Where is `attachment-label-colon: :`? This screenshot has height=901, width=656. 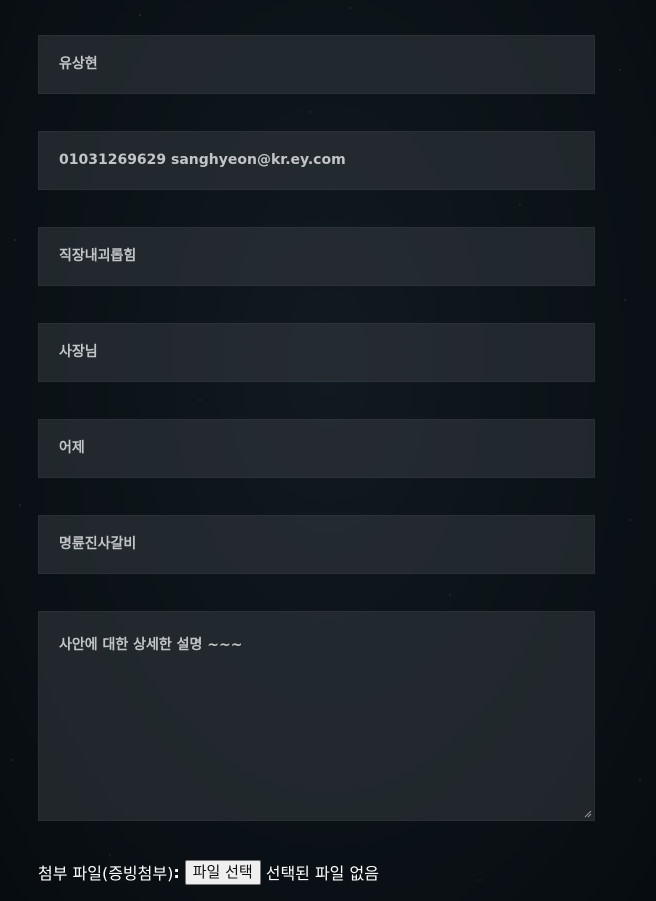 attachment-label-colon: : is located at coordinates (176, 872).